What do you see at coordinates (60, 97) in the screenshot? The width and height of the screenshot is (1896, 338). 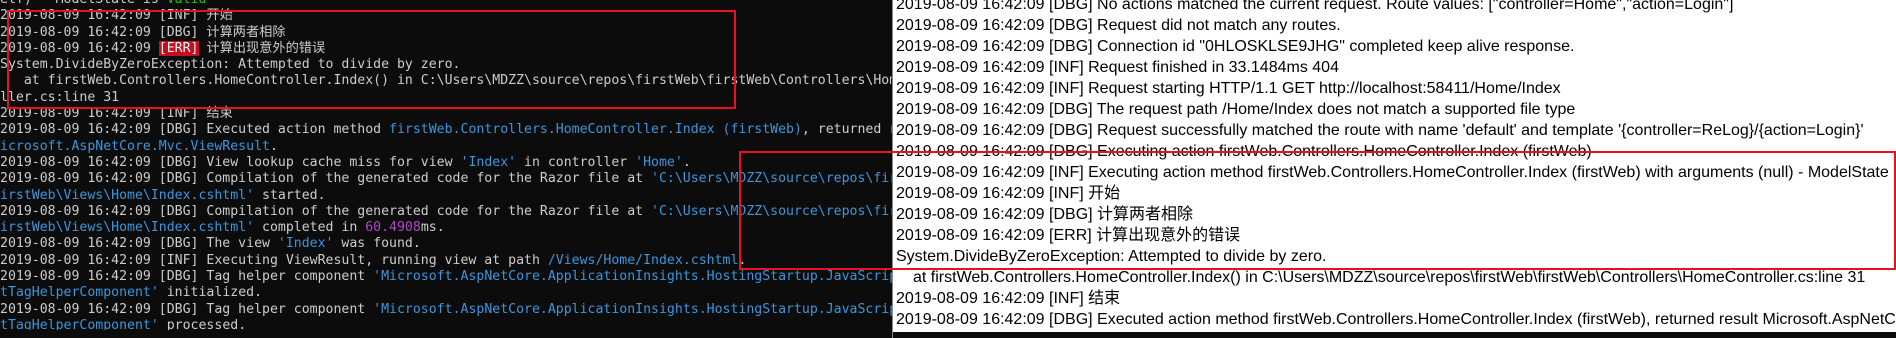 I see `console-text-segment: ller.cs:line 31` at bounding box center [60, 97].